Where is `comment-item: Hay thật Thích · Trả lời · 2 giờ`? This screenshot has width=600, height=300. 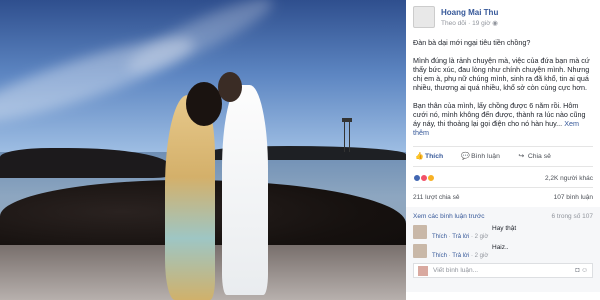 comment-item: Hay thật Thích · Trả lời · 2 giờ is located at coordinates (503, 232).